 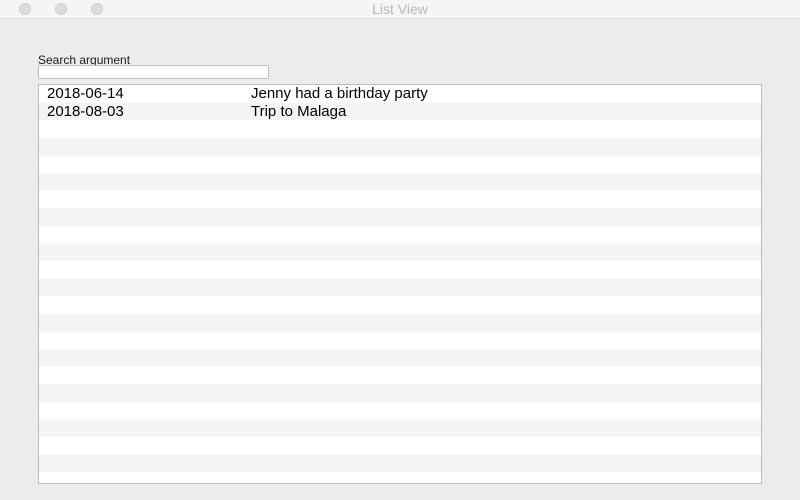 I want to click on entry-description: Jenny had a birthday party, so click(x=339, y=93).